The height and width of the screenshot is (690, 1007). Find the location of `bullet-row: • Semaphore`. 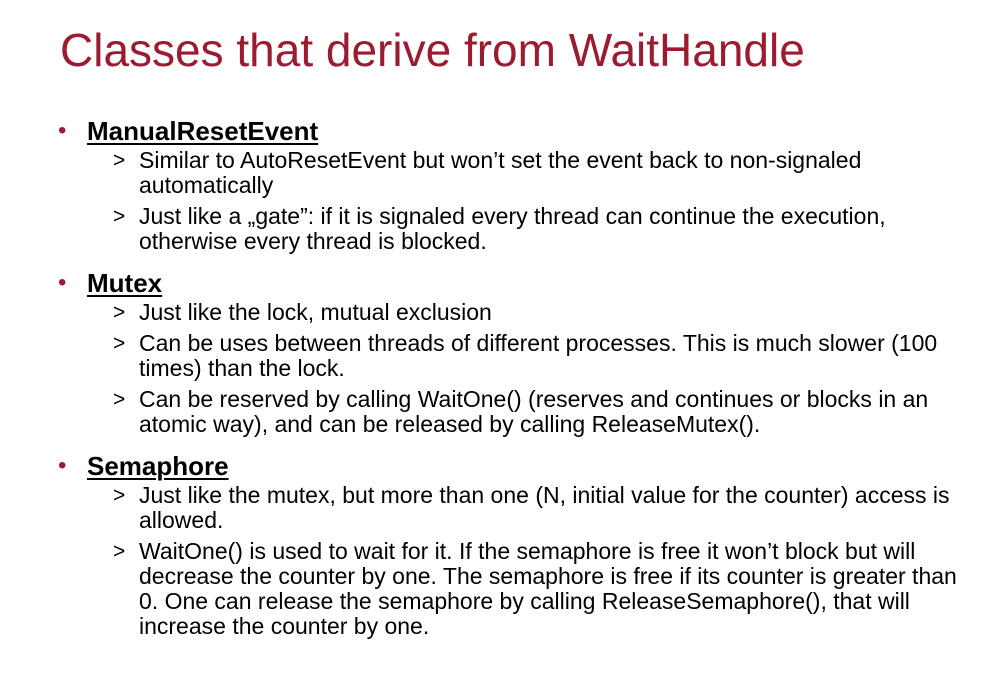

bullet-row: • Semaphore is located at coordinates (503, 467).